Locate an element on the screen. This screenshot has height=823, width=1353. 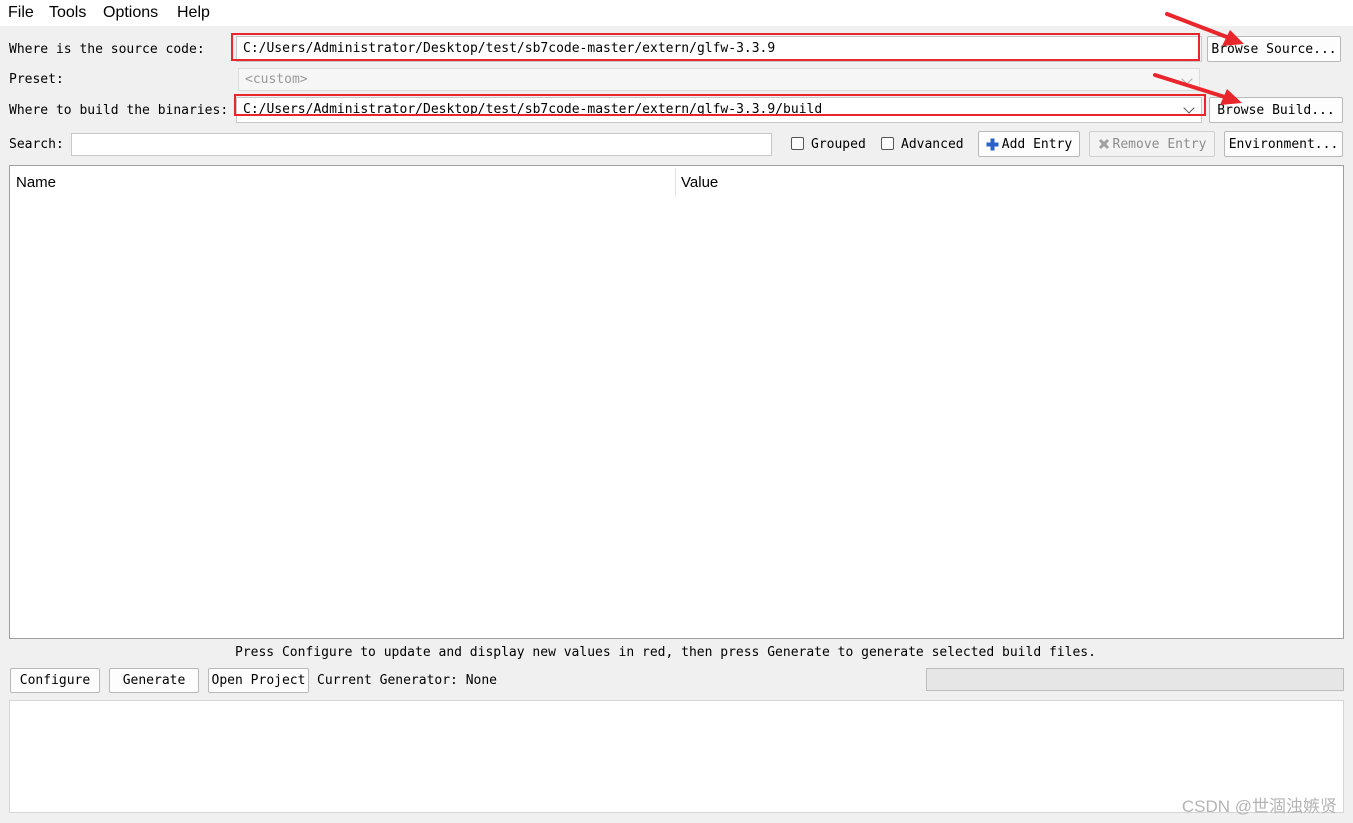
search-input is located at coordinates (421, 144).